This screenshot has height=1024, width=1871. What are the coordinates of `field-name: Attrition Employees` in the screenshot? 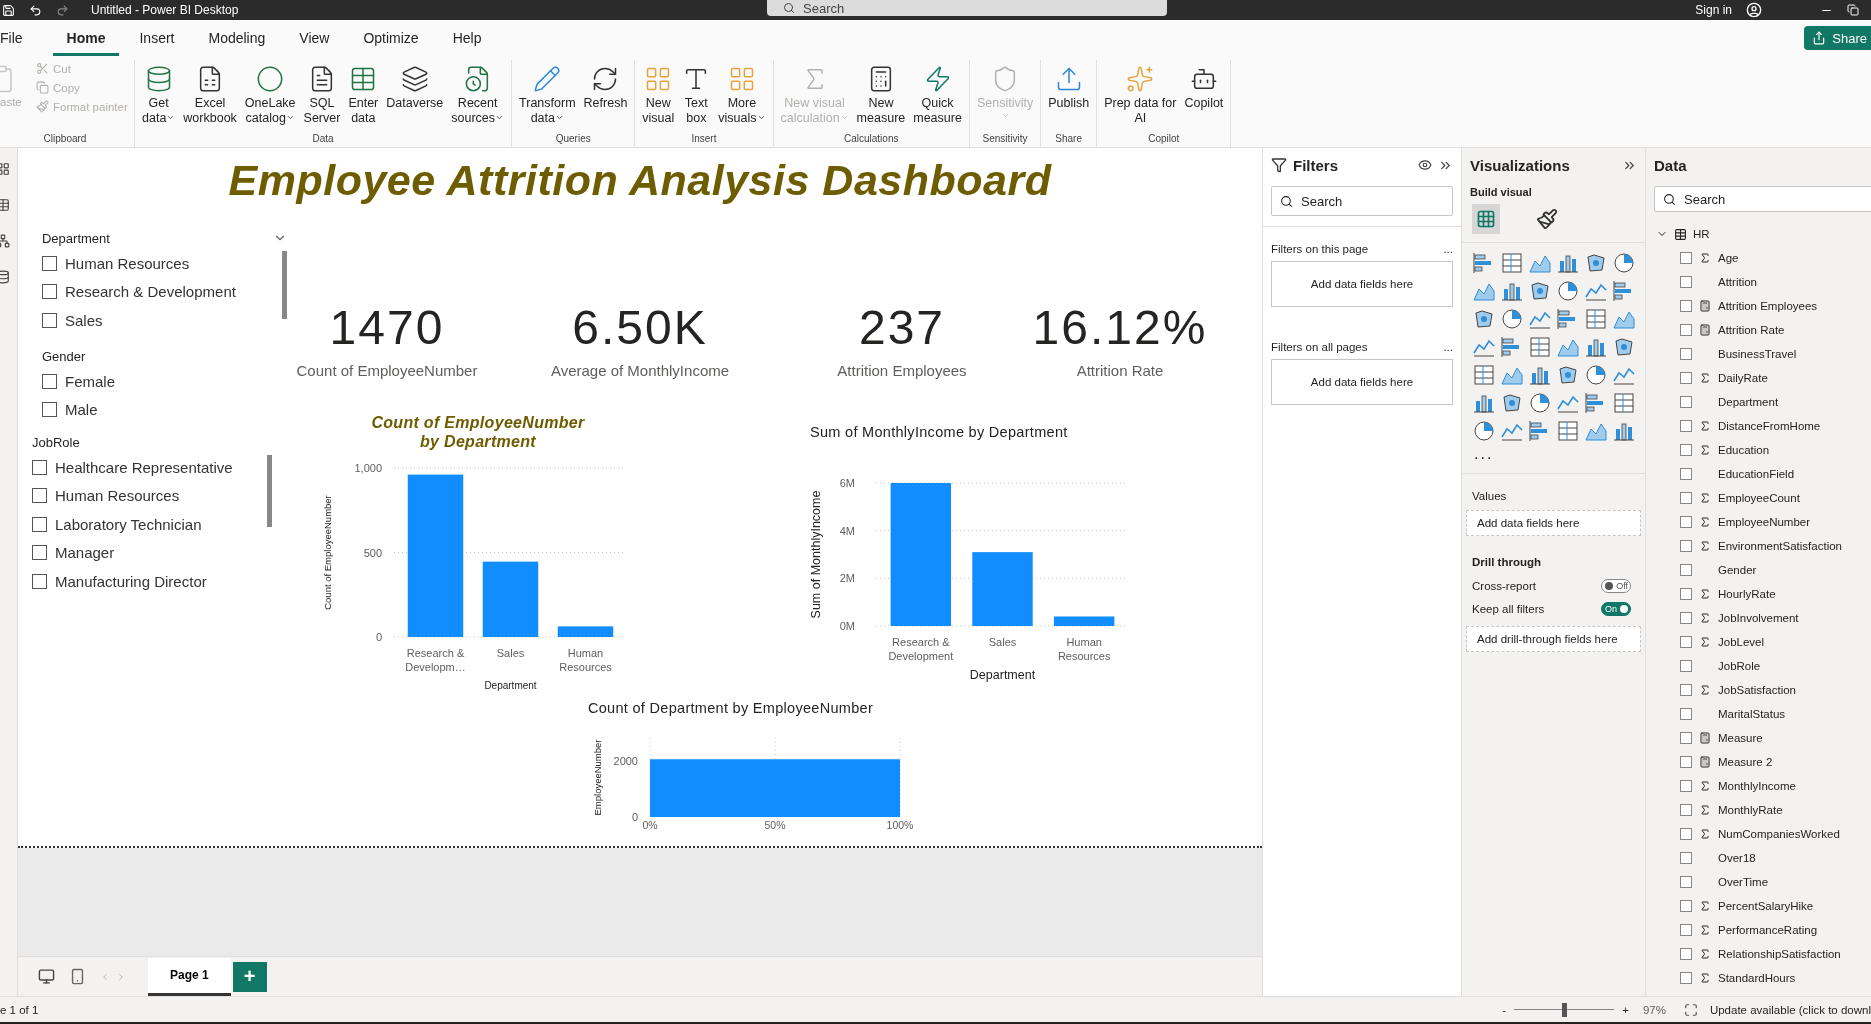 It's located at (1768, 306).